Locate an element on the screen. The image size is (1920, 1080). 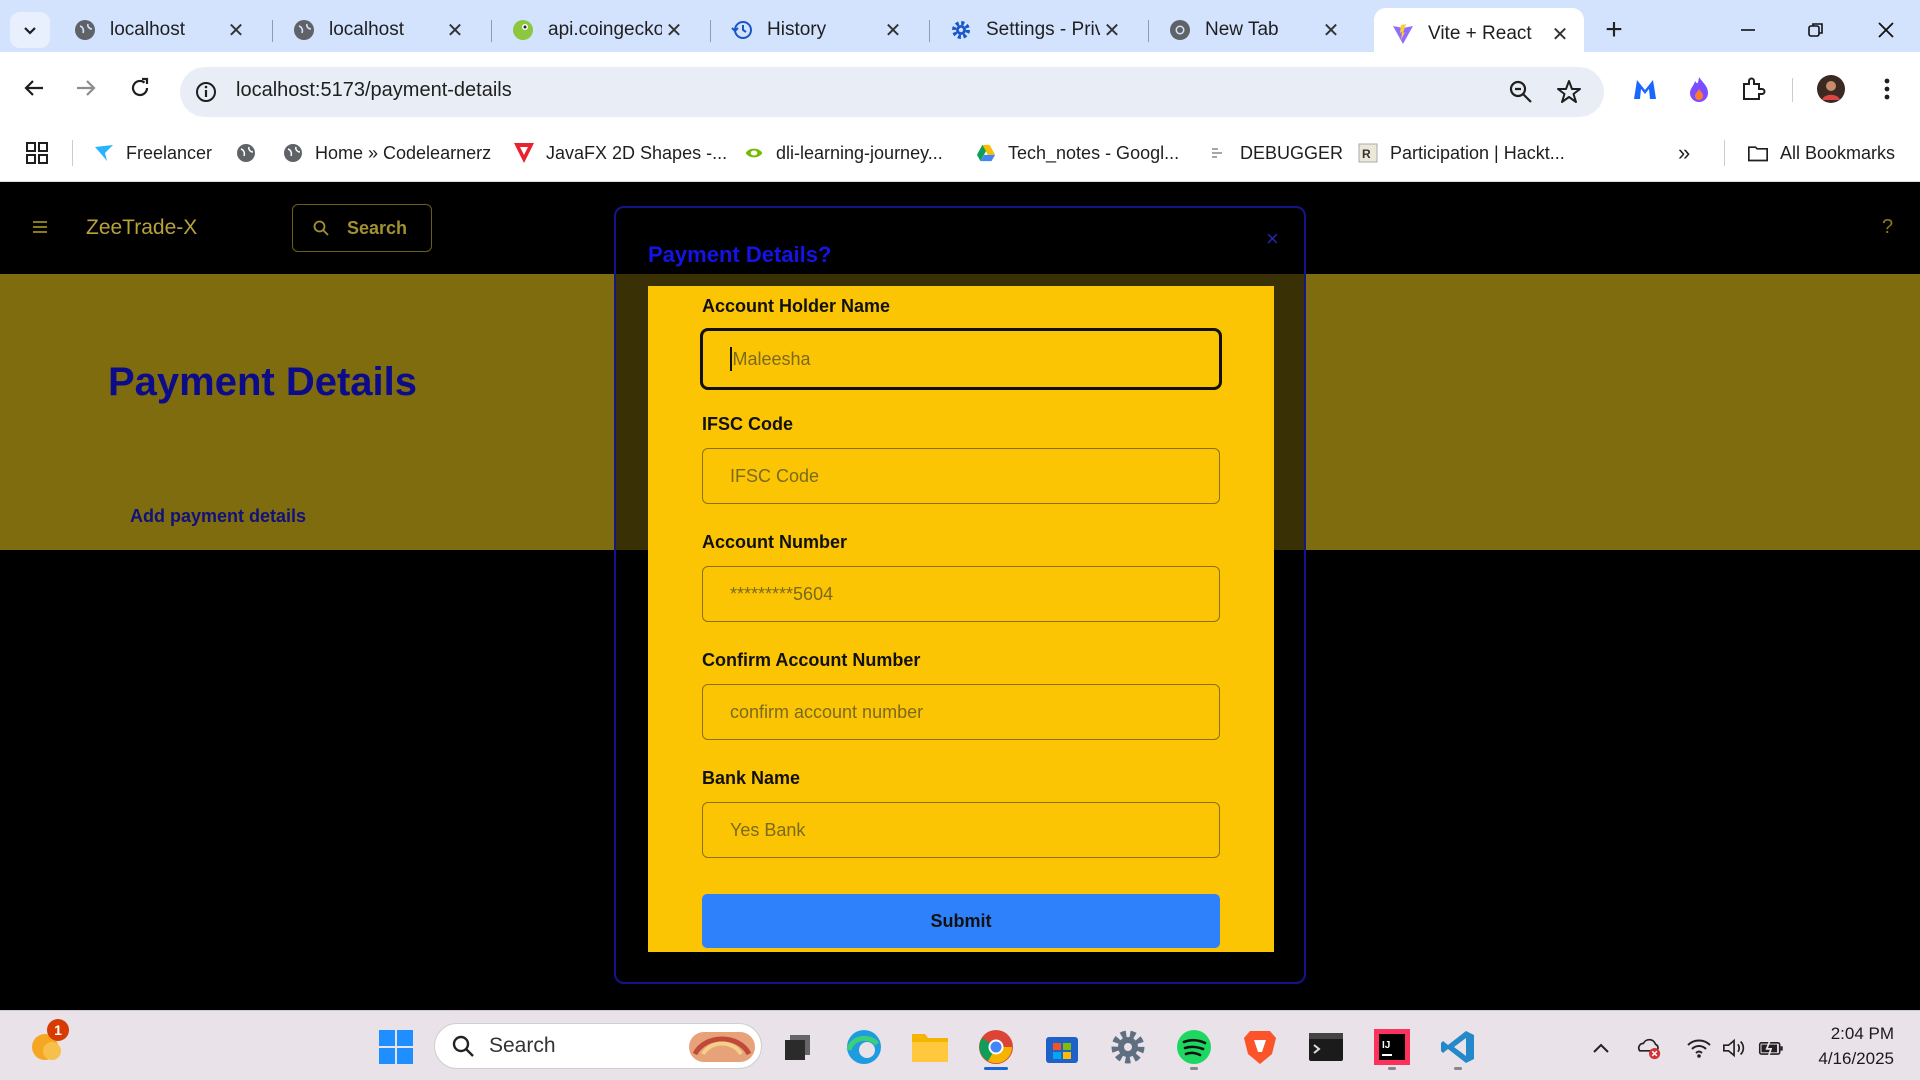
wifi-icon is located at coordinates (1699, 1048).